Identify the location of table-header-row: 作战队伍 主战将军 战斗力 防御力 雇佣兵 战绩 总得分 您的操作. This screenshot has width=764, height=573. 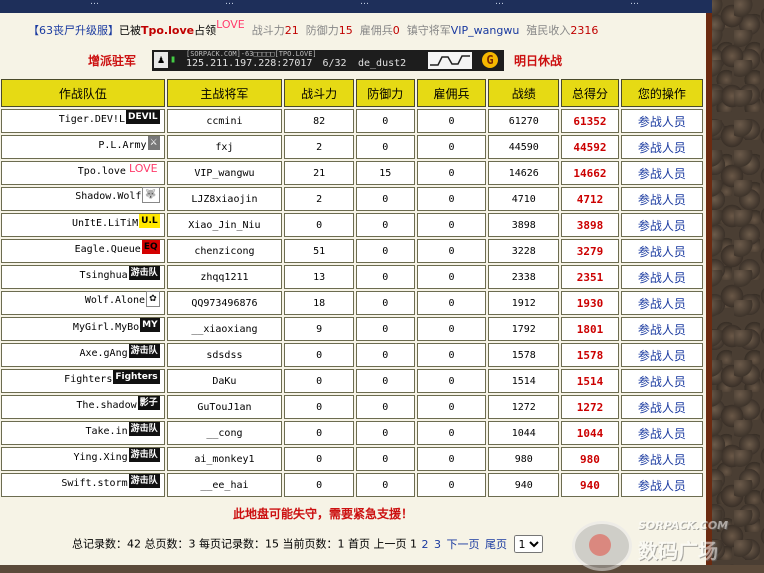
(352, 93).